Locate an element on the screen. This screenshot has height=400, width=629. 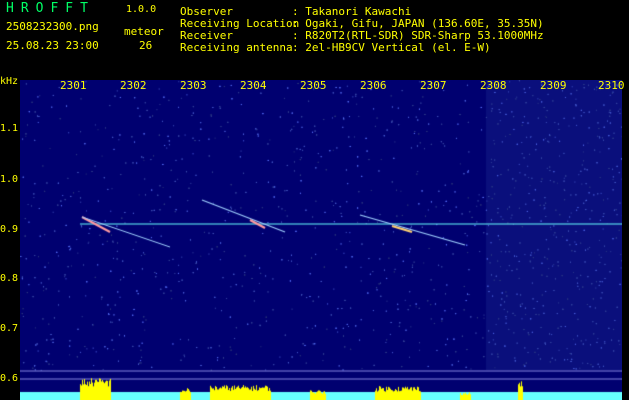
y-tick-label: 1.0 is located at coordinates (9, 179).